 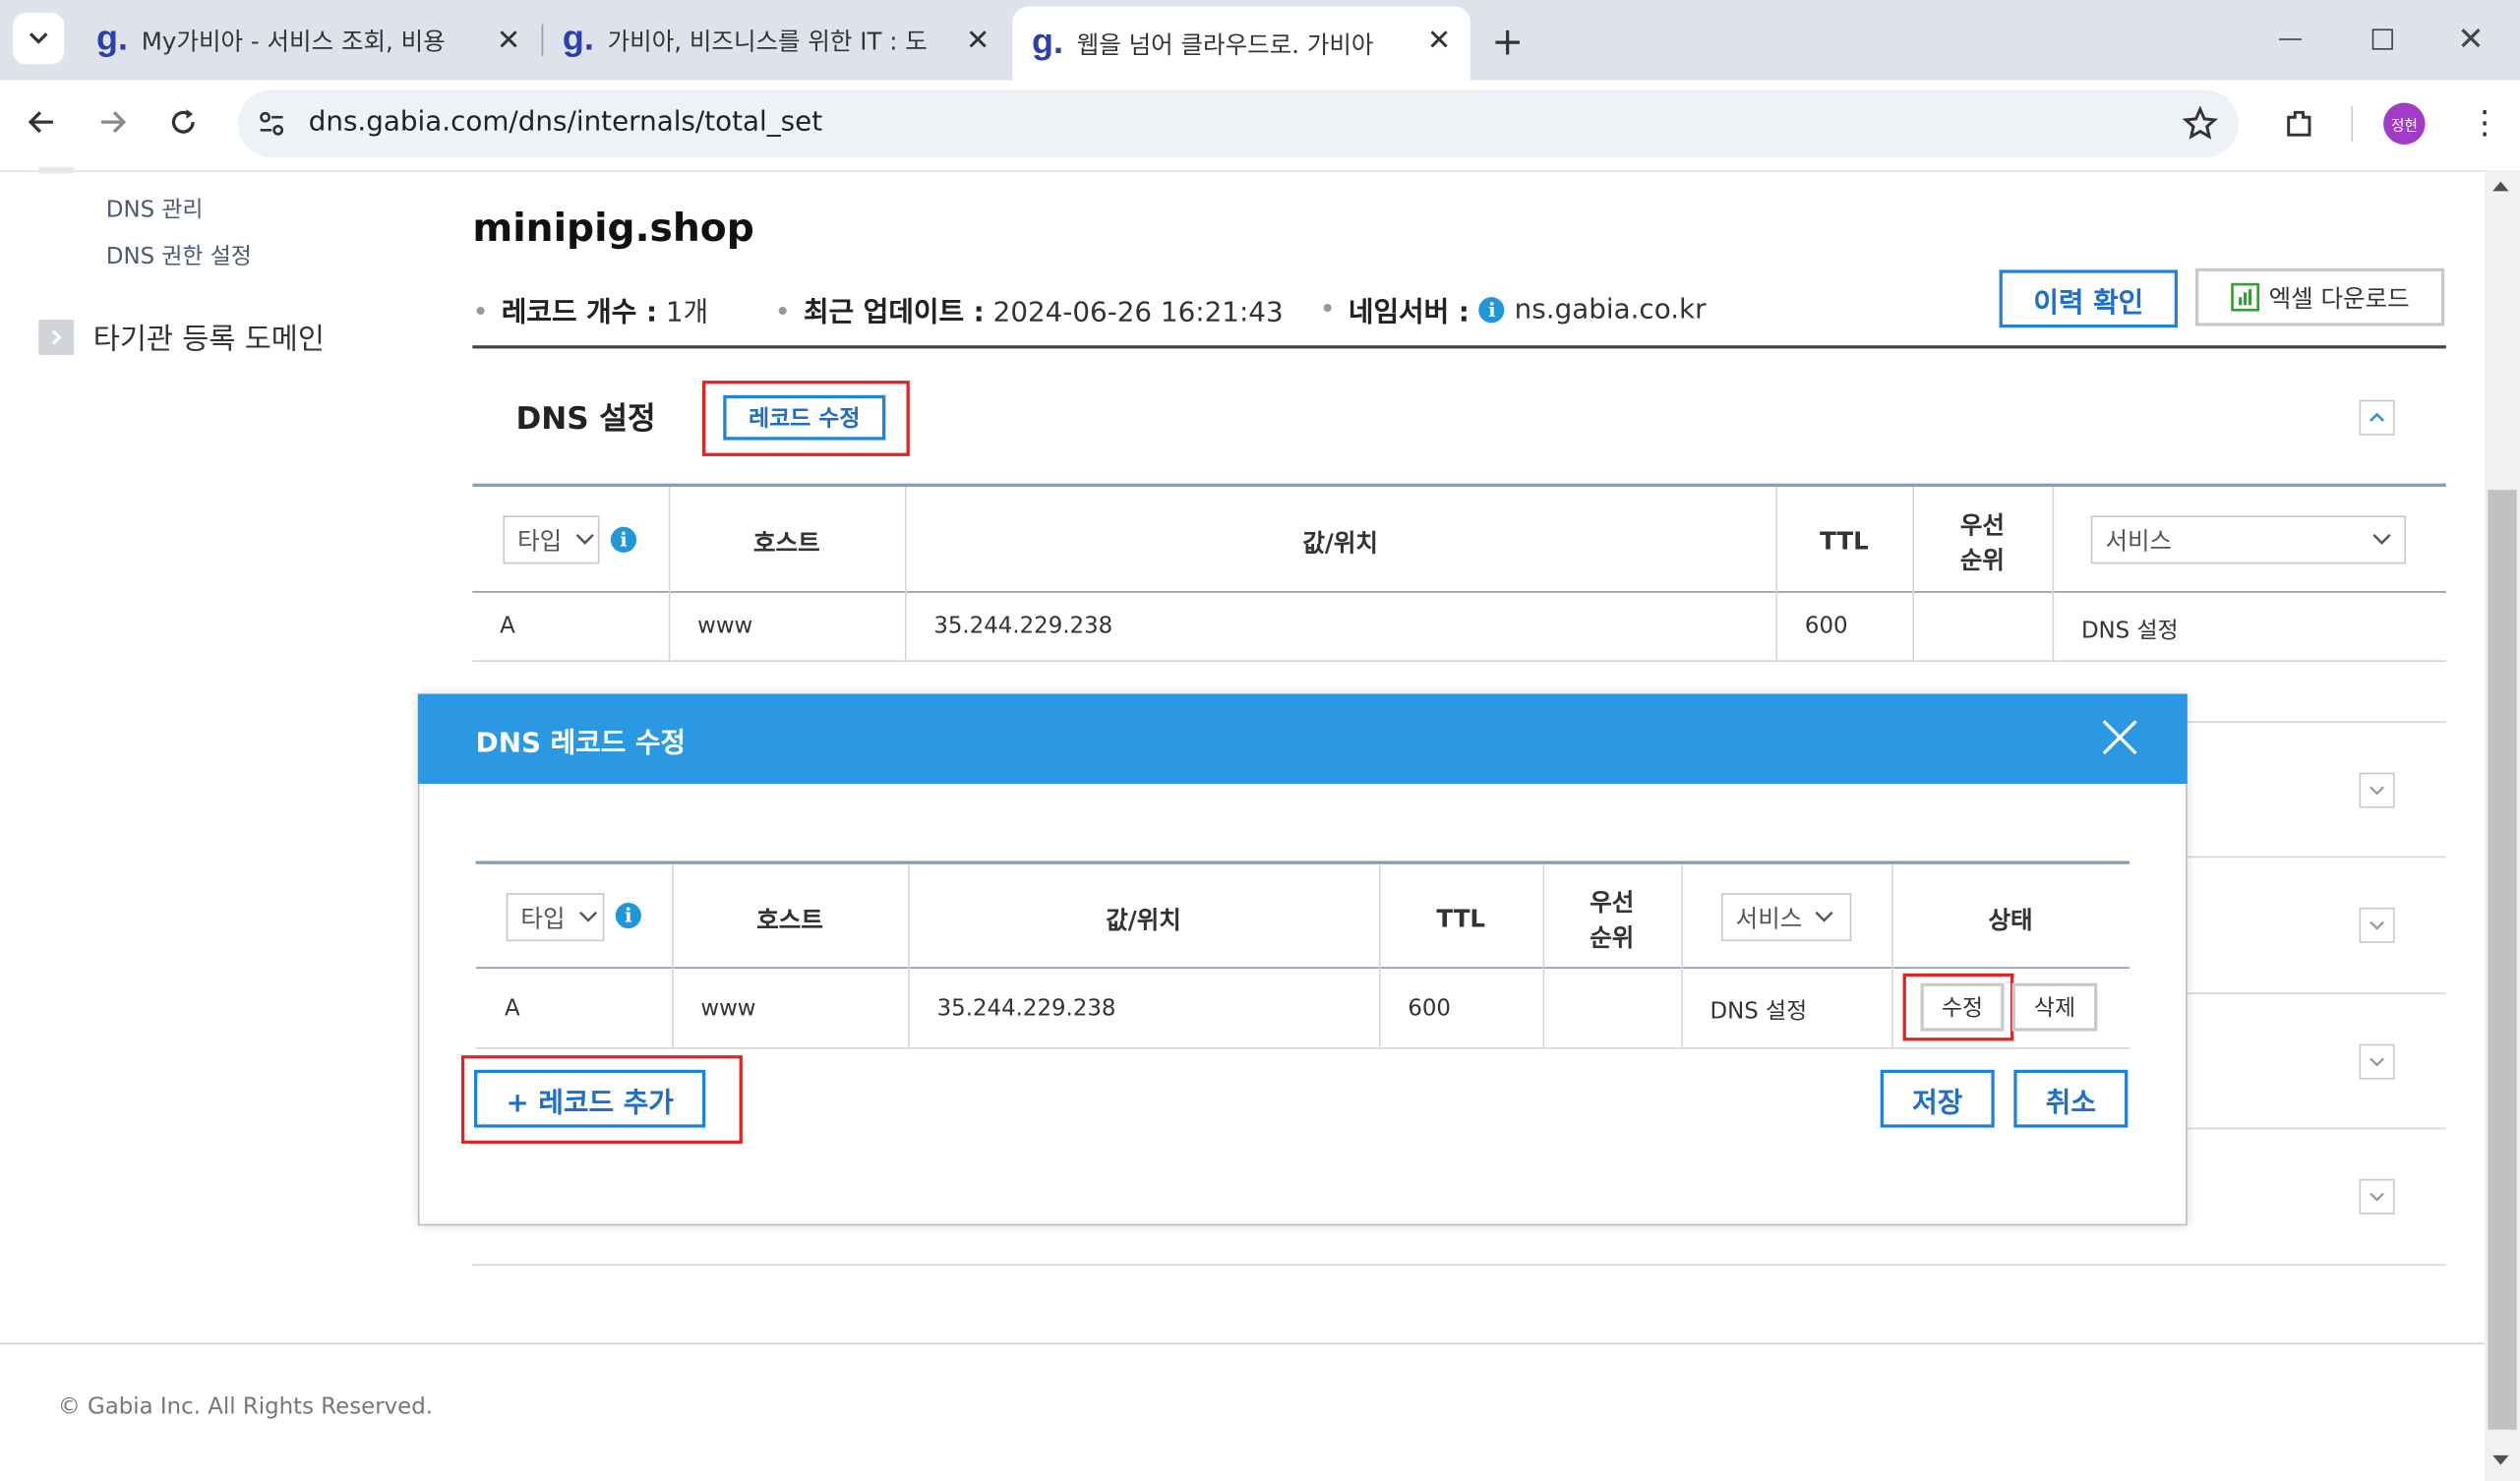 I want to click on updated-value: 2024-06-26 16:21:43, so click(x=1138, y=313).